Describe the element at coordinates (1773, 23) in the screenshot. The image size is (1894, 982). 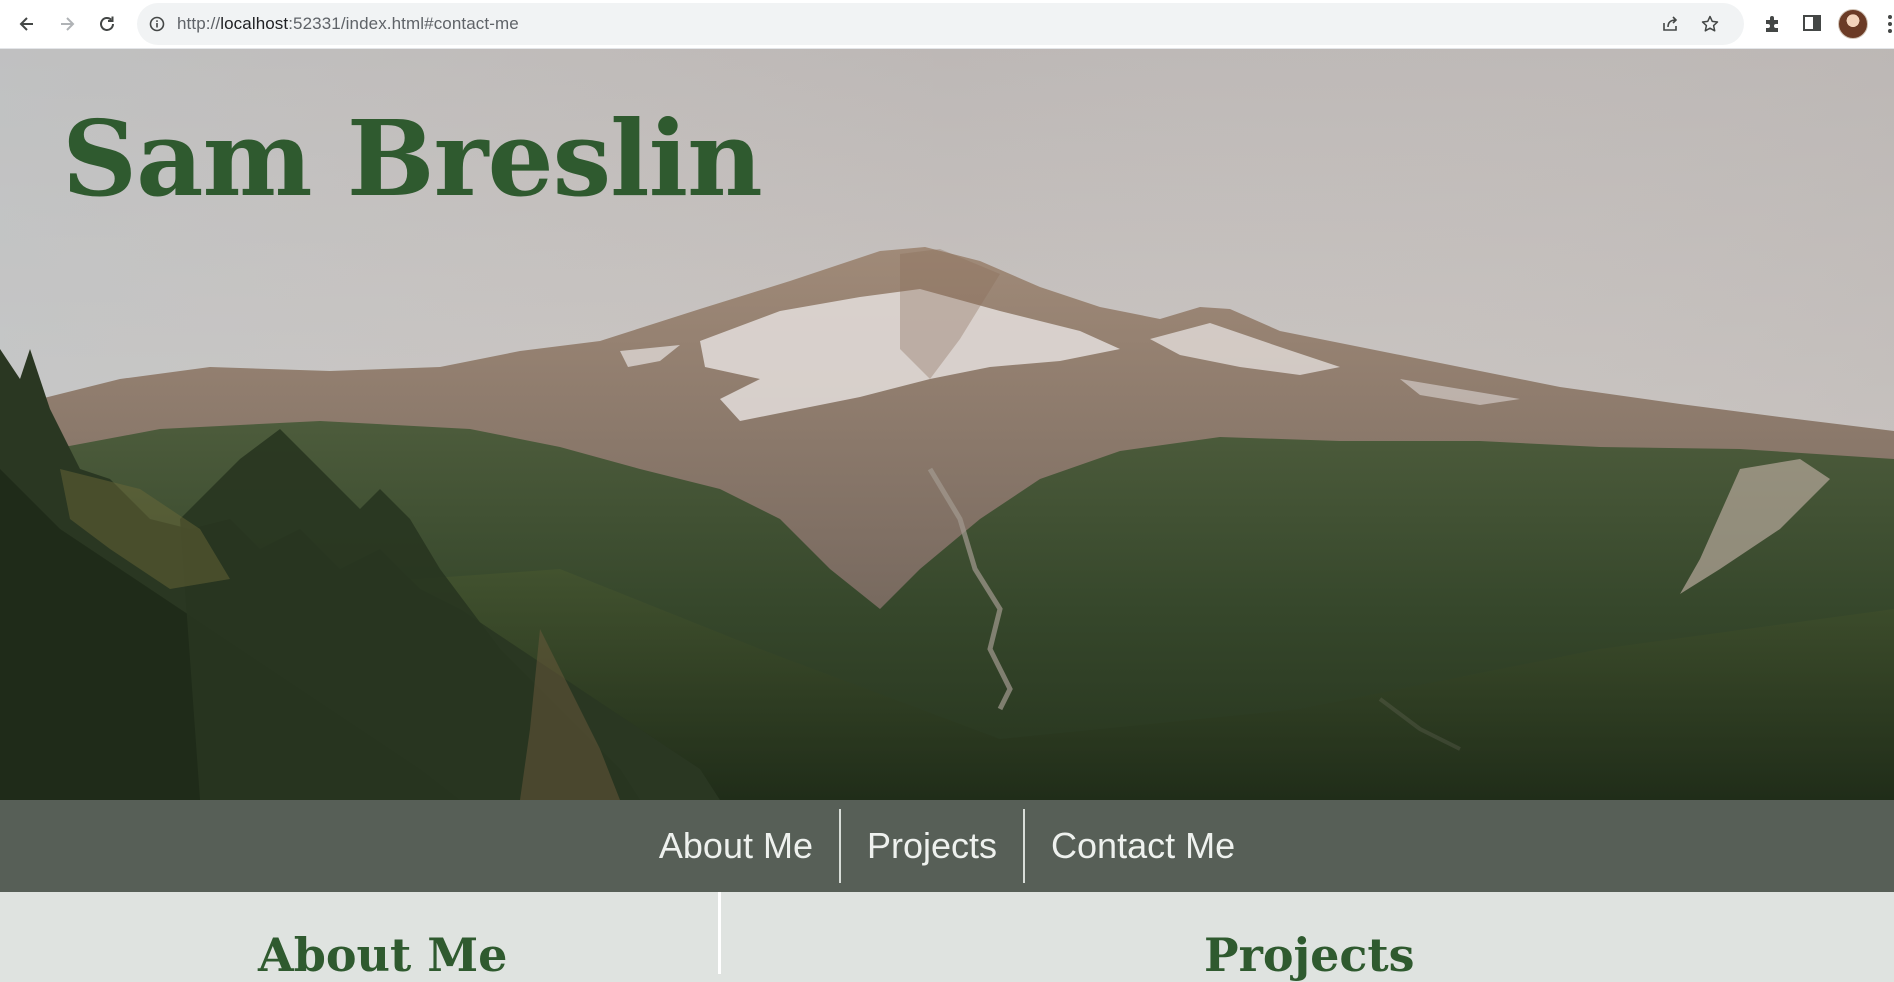
I see `puzzle-icon` at that location.